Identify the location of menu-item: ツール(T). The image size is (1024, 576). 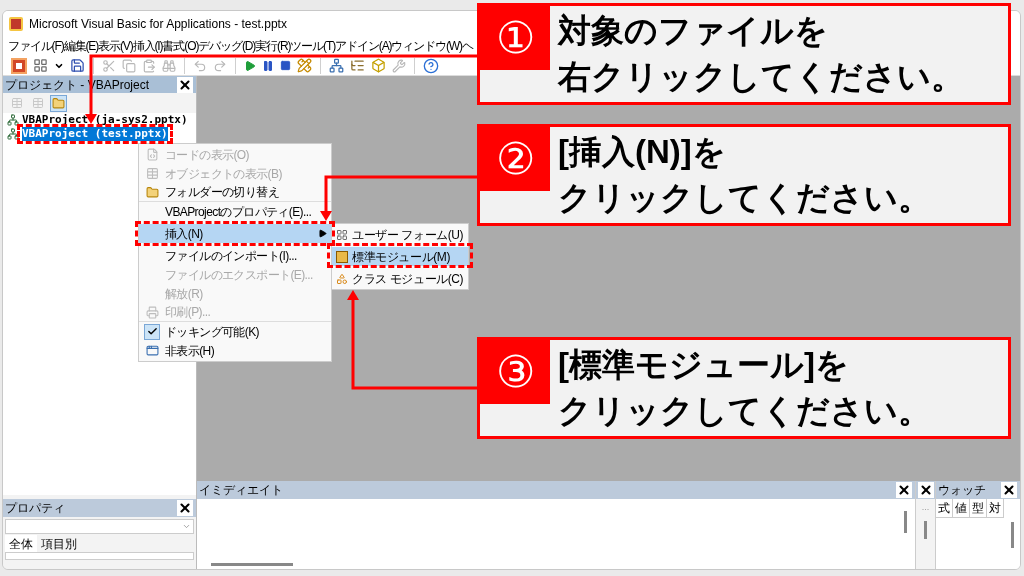
(313, 46).